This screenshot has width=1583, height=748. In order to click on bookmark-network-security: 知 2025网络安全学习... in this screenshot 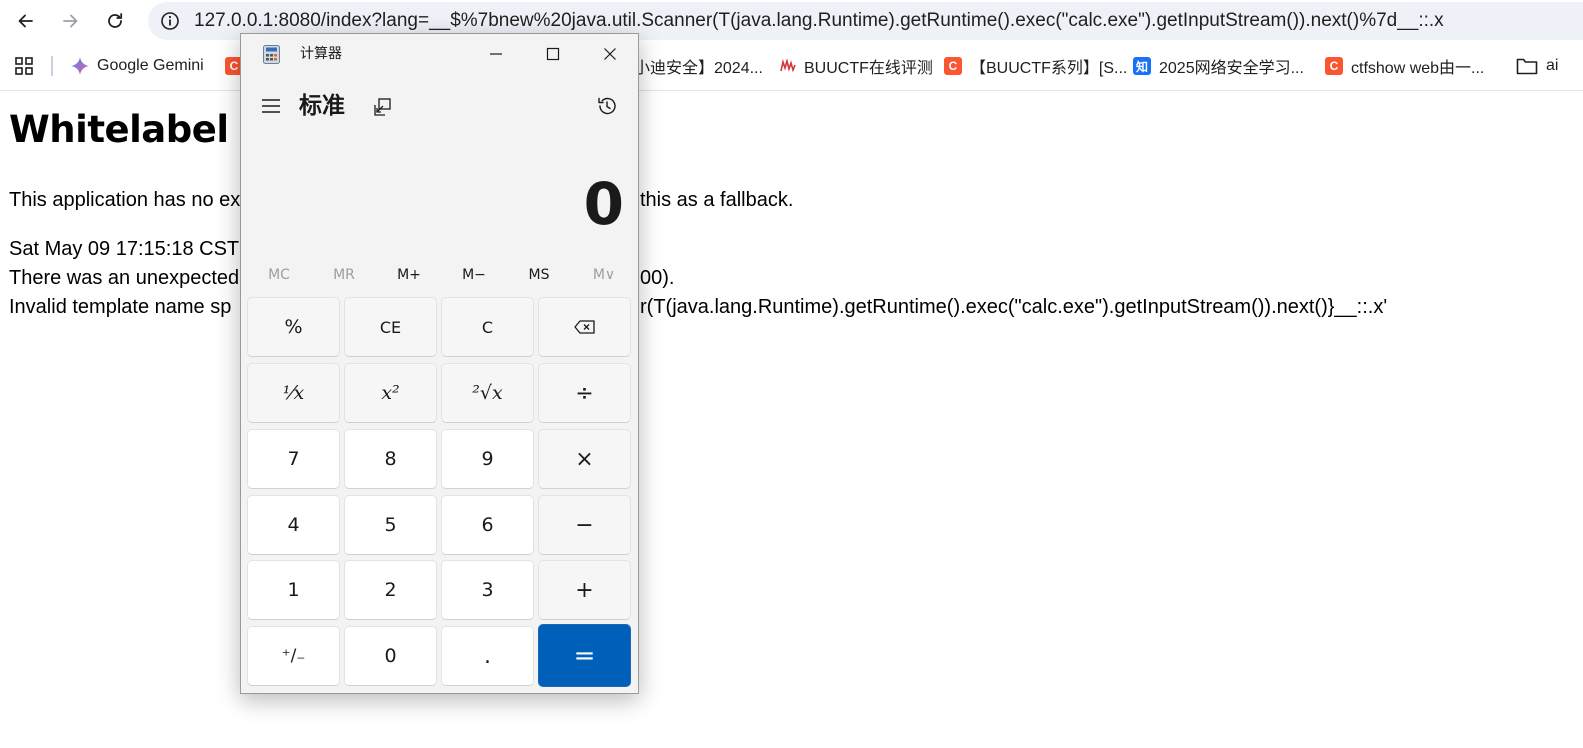, I will do `click(1218, 66)`.